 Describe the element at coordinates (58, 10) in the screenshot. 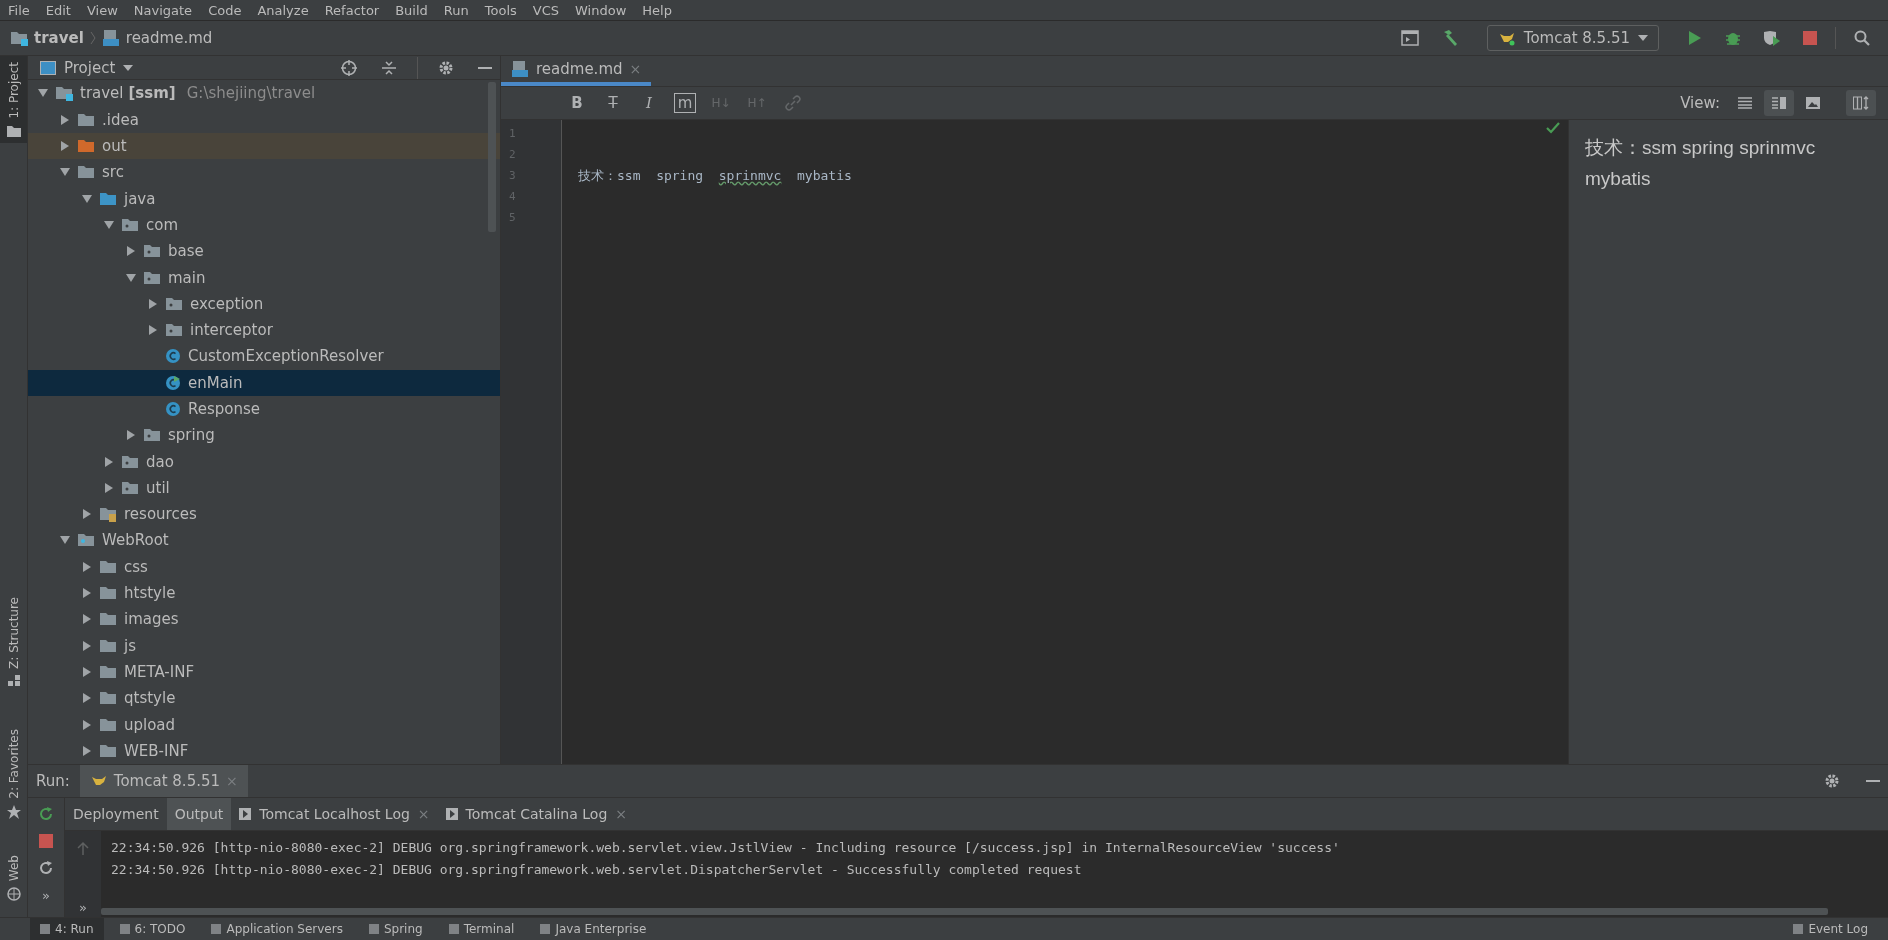

I see `menu-item: Edit` at that location.